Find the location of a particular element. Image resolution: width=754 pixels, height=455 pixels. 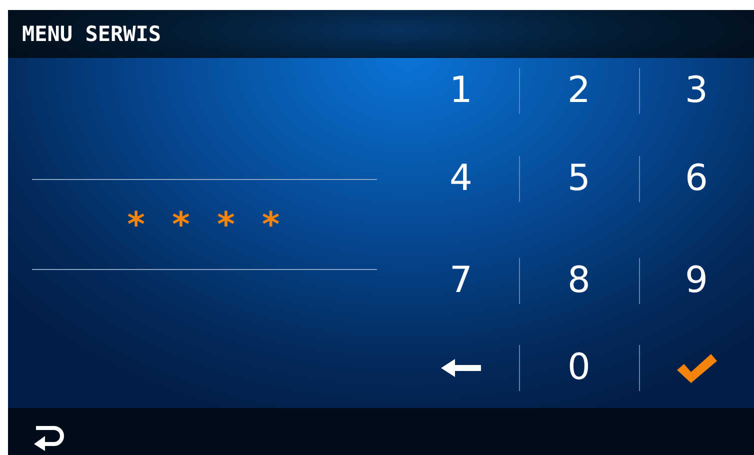

digit-key: 5 is located at coordinates (579, 179).